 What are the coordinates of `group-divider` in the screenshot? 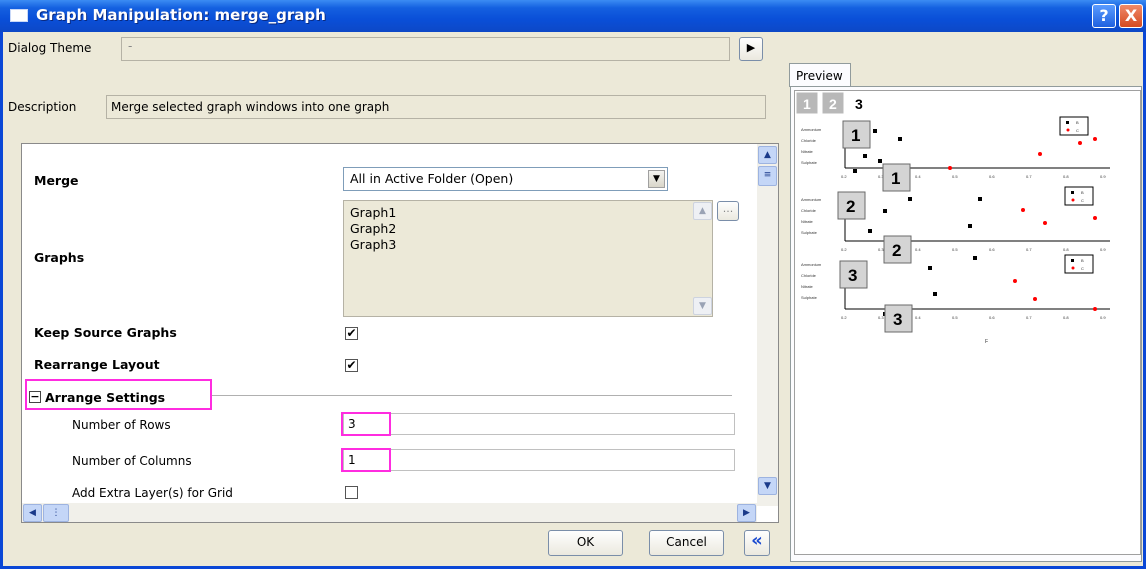 It's located at (472, 395).